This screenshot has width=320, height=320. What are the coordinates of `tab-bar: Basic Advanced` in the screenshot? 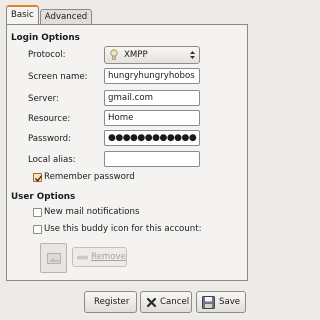 It's located at (49, 15).